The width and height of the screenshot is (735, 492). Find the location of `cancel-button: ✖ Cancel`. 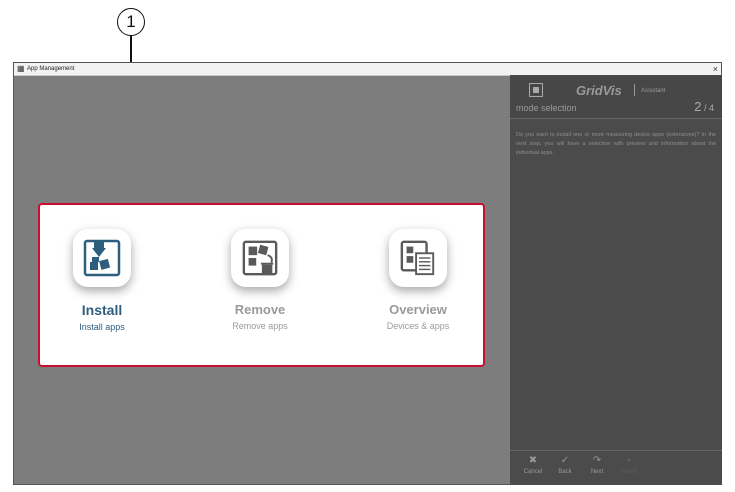

cancel-button: ✖ Cancel is located at coordinates (533, 466).